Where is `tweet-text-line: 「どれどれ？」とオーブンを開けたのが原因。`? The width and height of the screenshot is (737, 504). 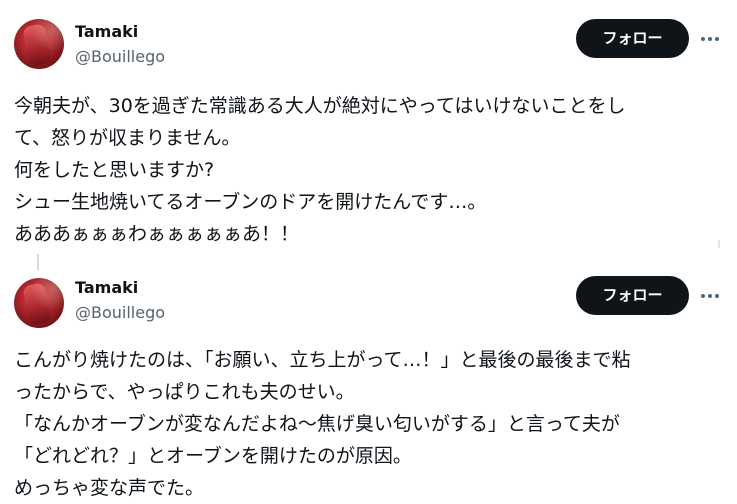
tweet-text-line: 「どれどれ？」とオーブンを開けたのが原因。 is located at coordinates (213, 456).